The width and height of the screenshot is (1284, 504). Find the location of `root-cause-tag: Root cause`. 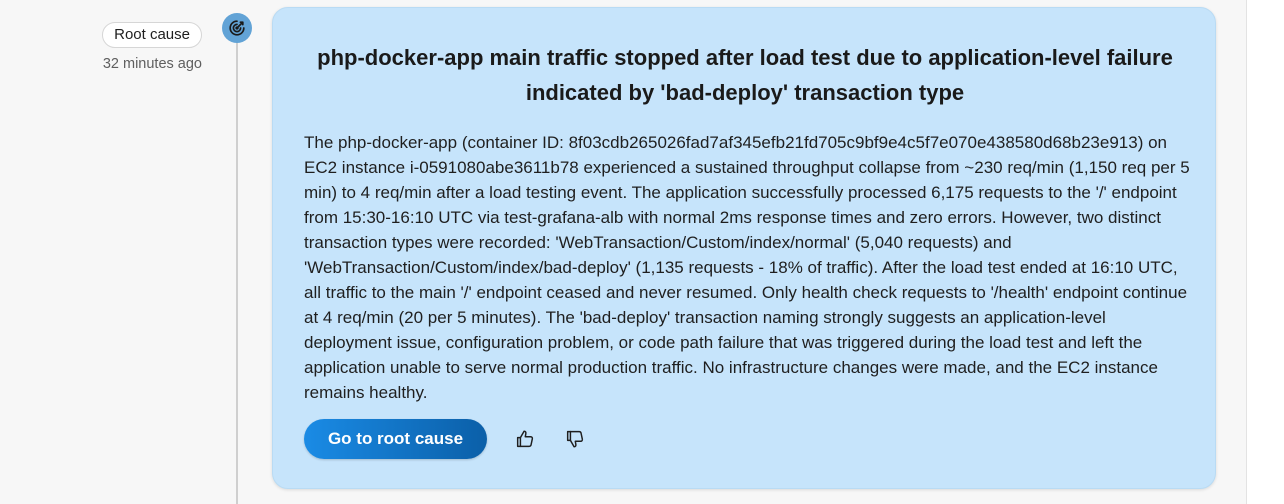

root-cause-tag: Root cause is located at coordinates (152, 35).